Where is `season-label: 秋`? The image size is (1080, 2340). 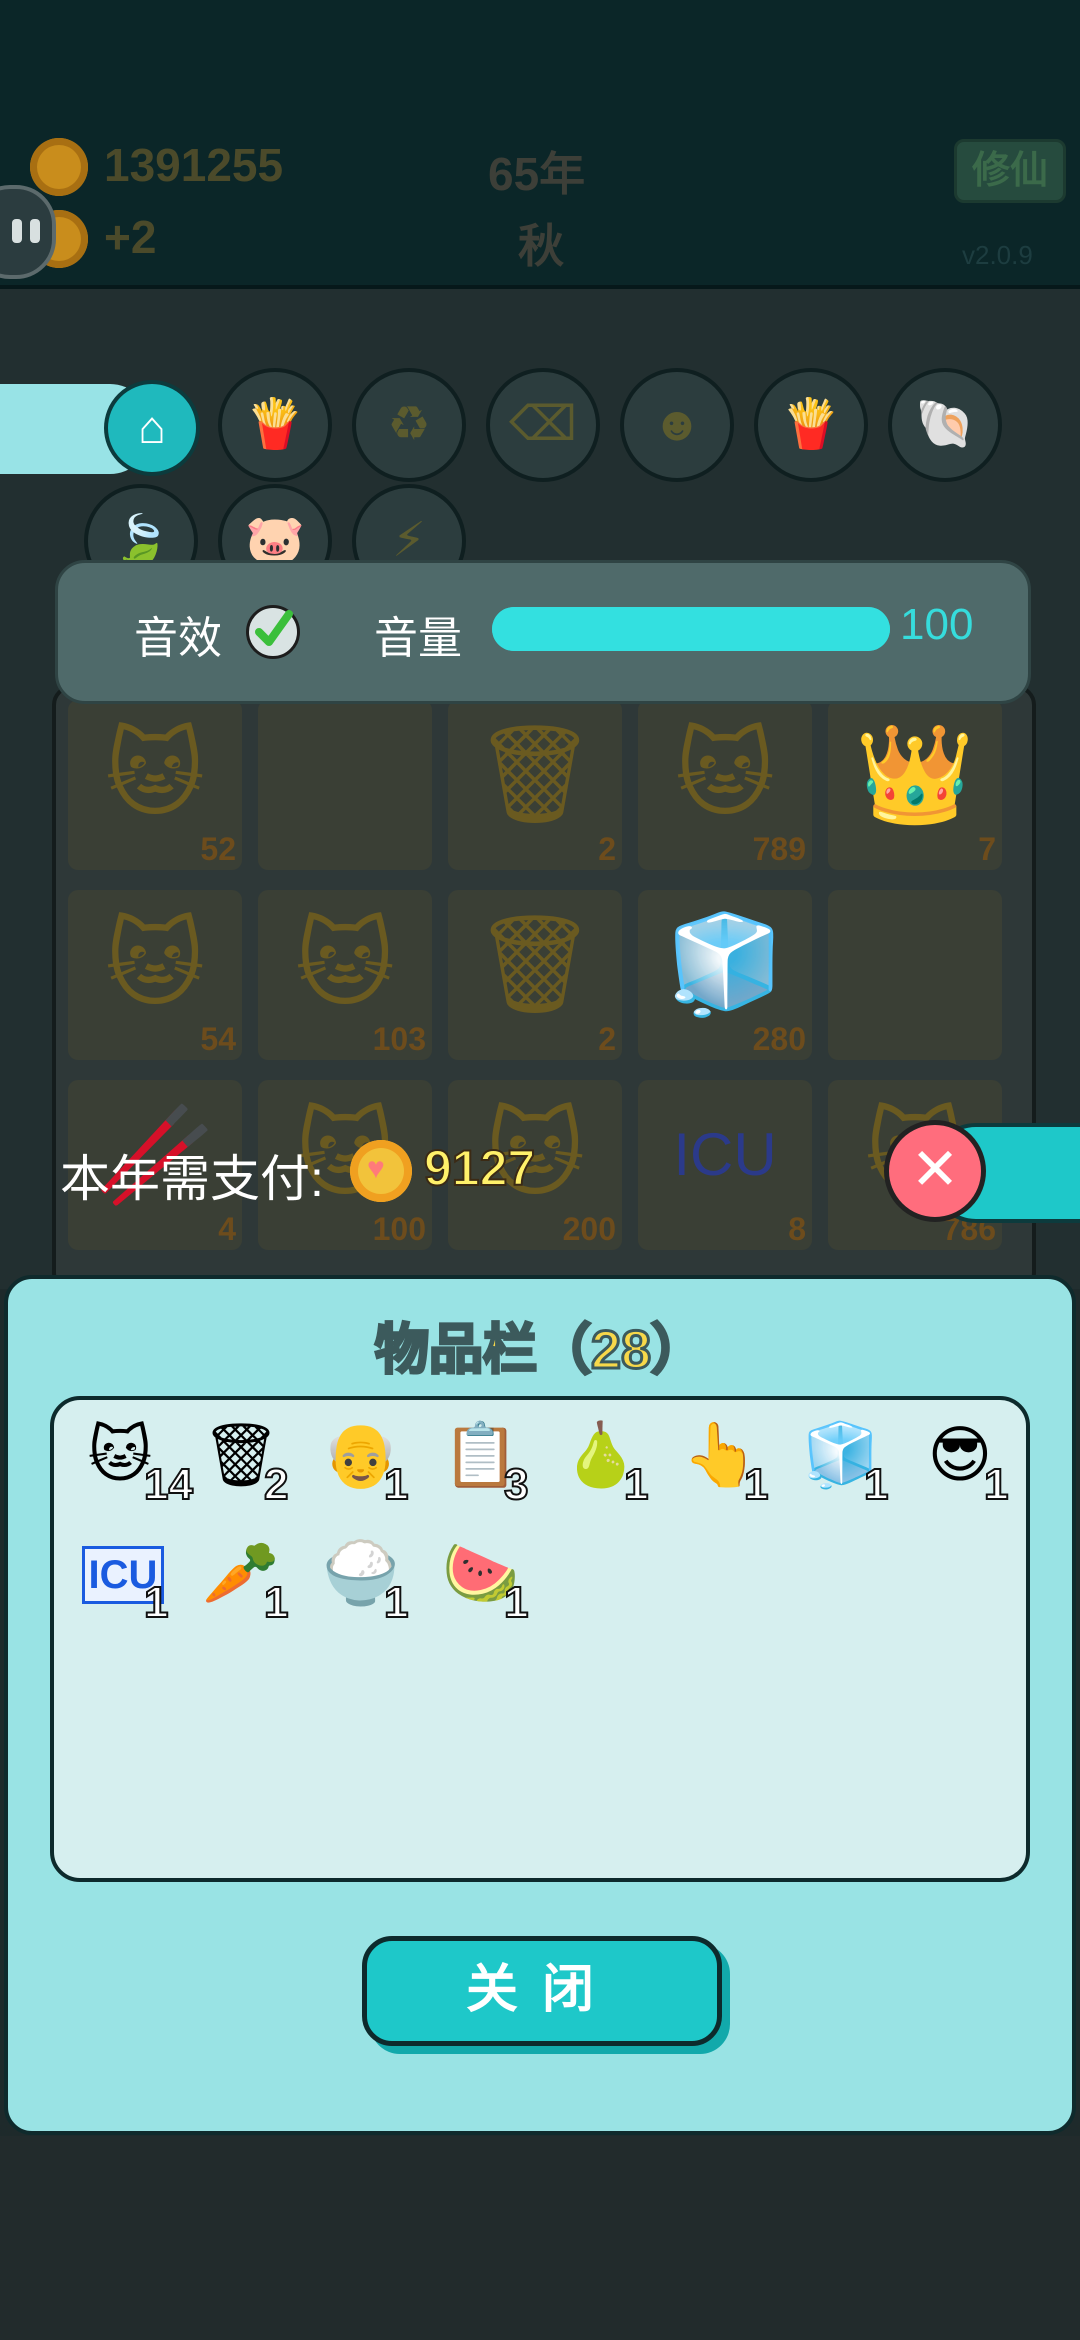 season-label: 秋 is located at coordinates (541, 246).